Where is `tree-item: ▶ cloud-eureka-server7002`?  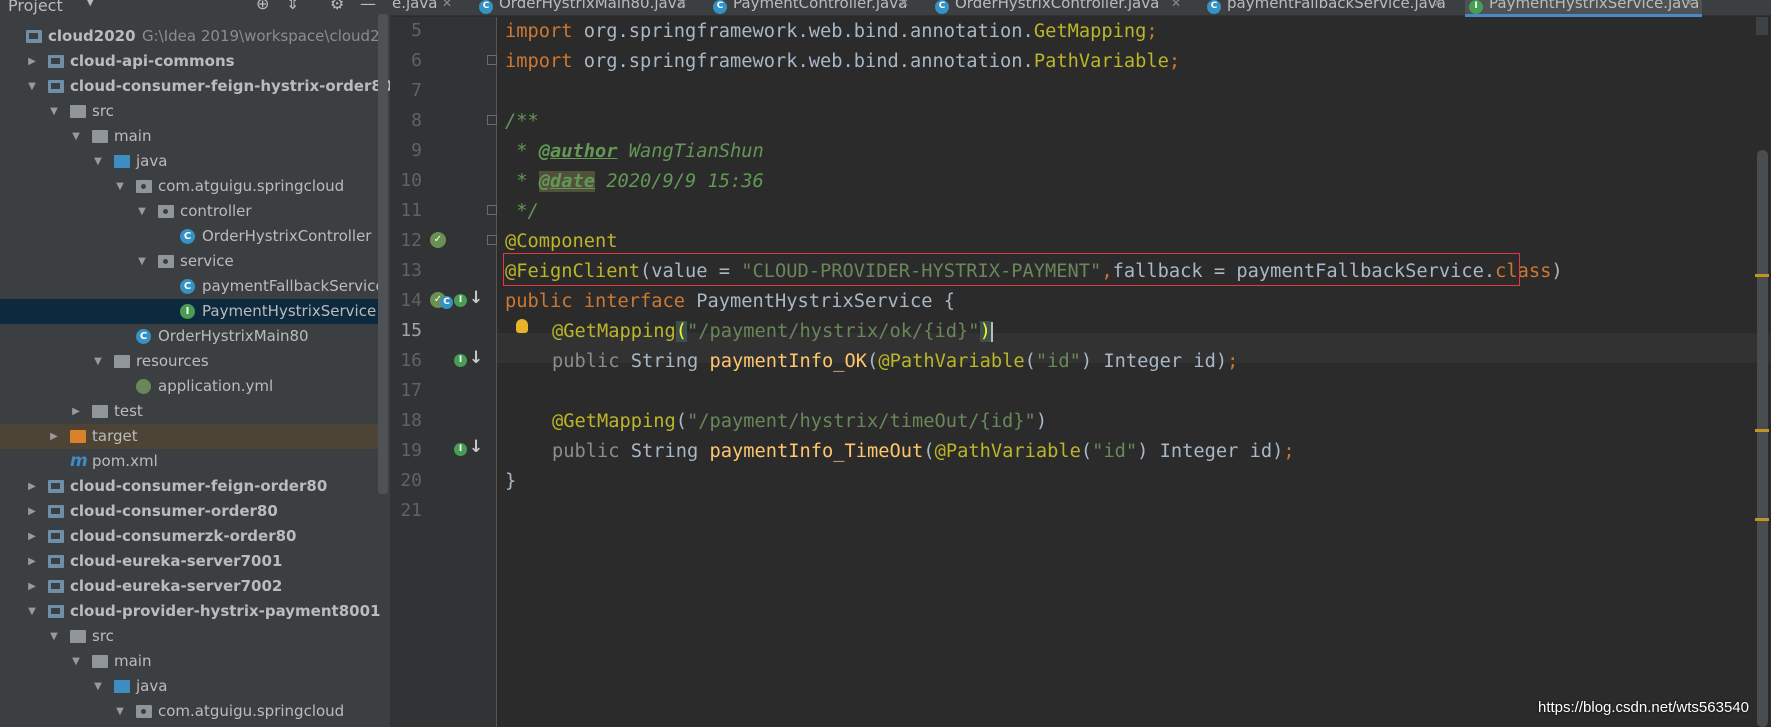 tree-item: ▶ cloud-eureka-server7002 is located at coordinates (189, 586).